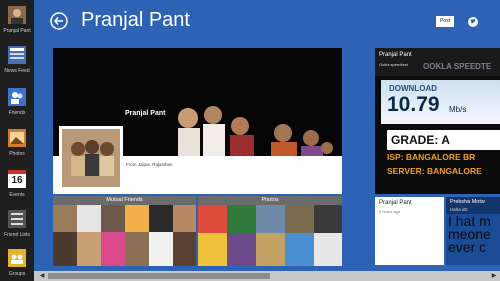 The image size is (500, 281). I want to click on nav-item-photos: Photos, so click(17, 145).